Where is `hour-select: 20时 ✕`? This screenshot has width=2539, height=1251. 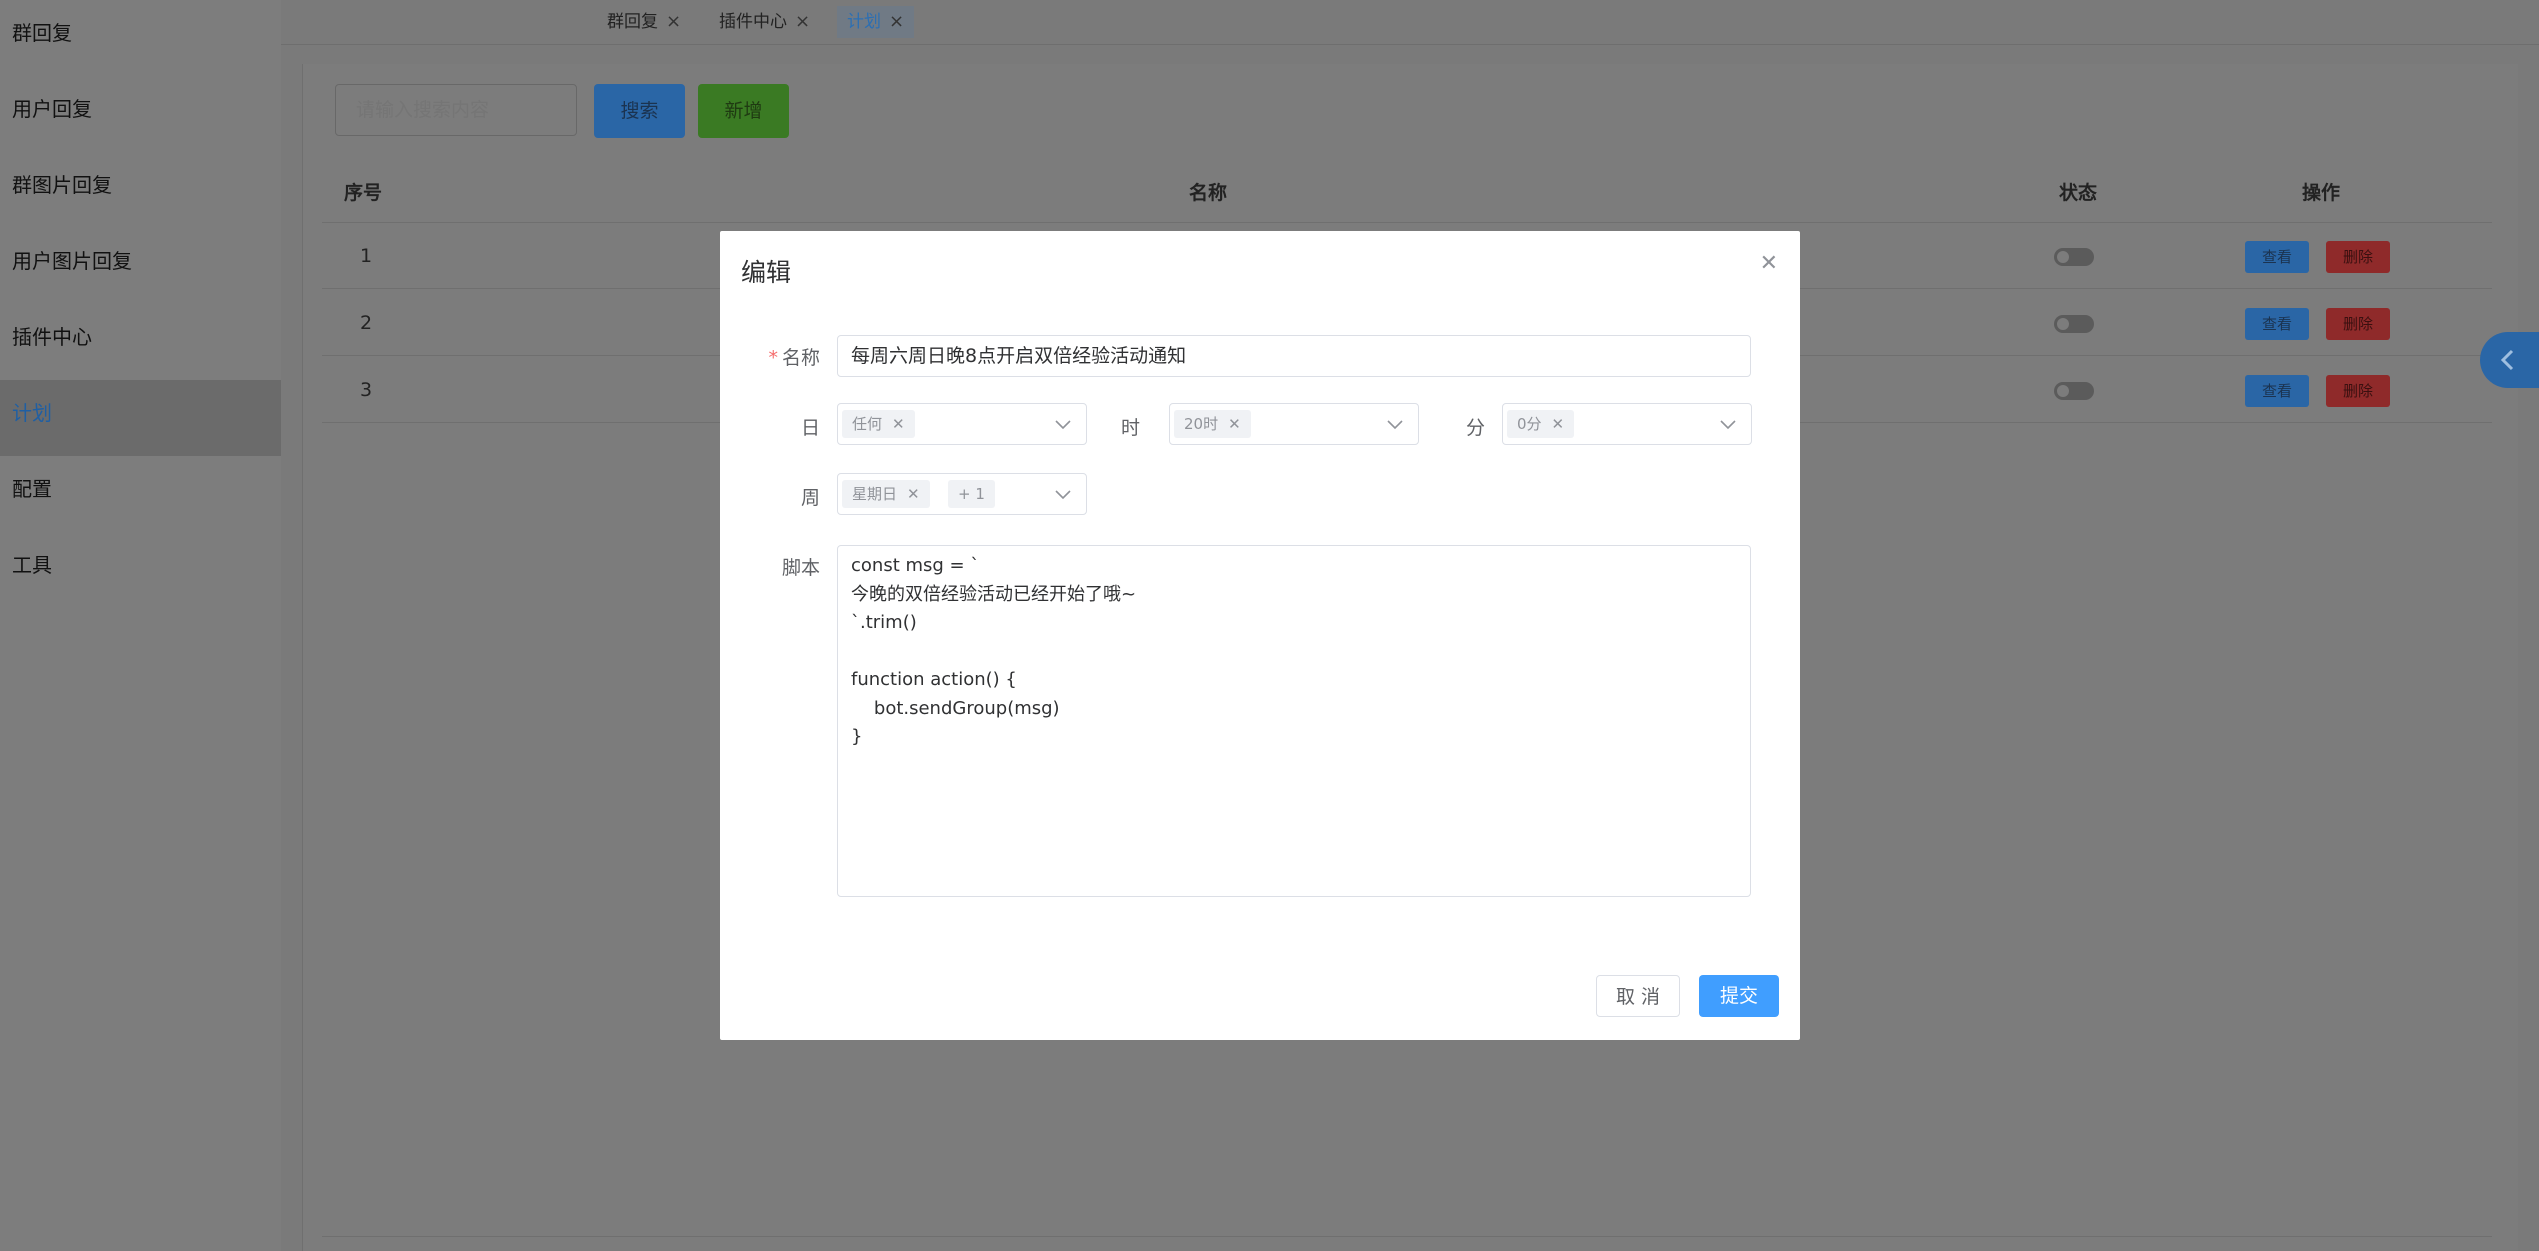 hour-select: 20时 ✕ is located at coordinates (1294, 424).